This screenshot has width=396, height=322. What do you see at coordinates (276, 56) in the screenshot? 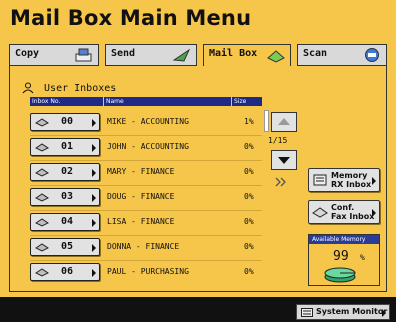
I see `mailbox-icon` at bounding box center [276, 56].